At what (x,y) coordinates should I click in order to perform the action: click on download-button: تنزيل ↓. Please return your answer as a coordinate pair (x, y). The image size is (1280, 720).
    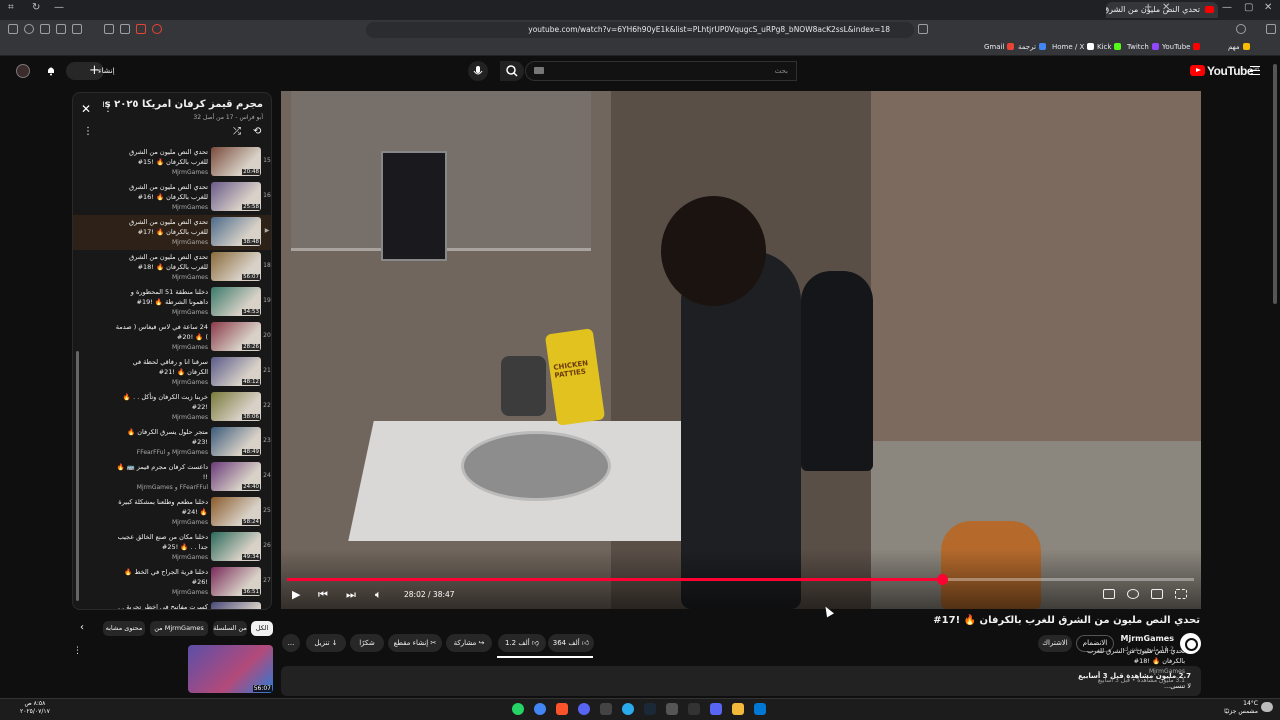
    Looking at the image, I should click on (326, 643).